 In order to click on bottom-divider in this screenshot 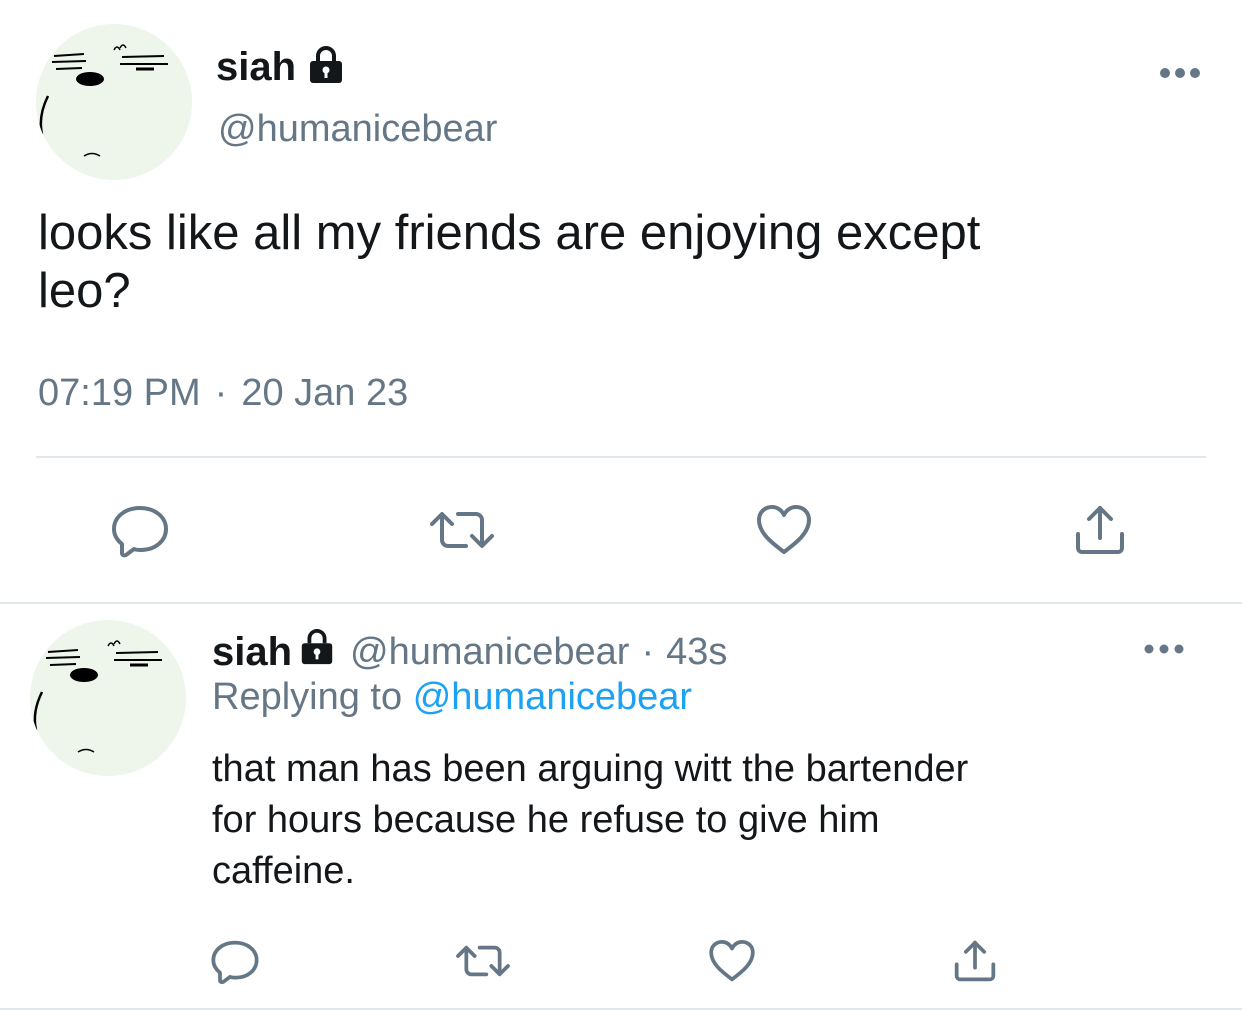, I will do `click(621, 1009)`.